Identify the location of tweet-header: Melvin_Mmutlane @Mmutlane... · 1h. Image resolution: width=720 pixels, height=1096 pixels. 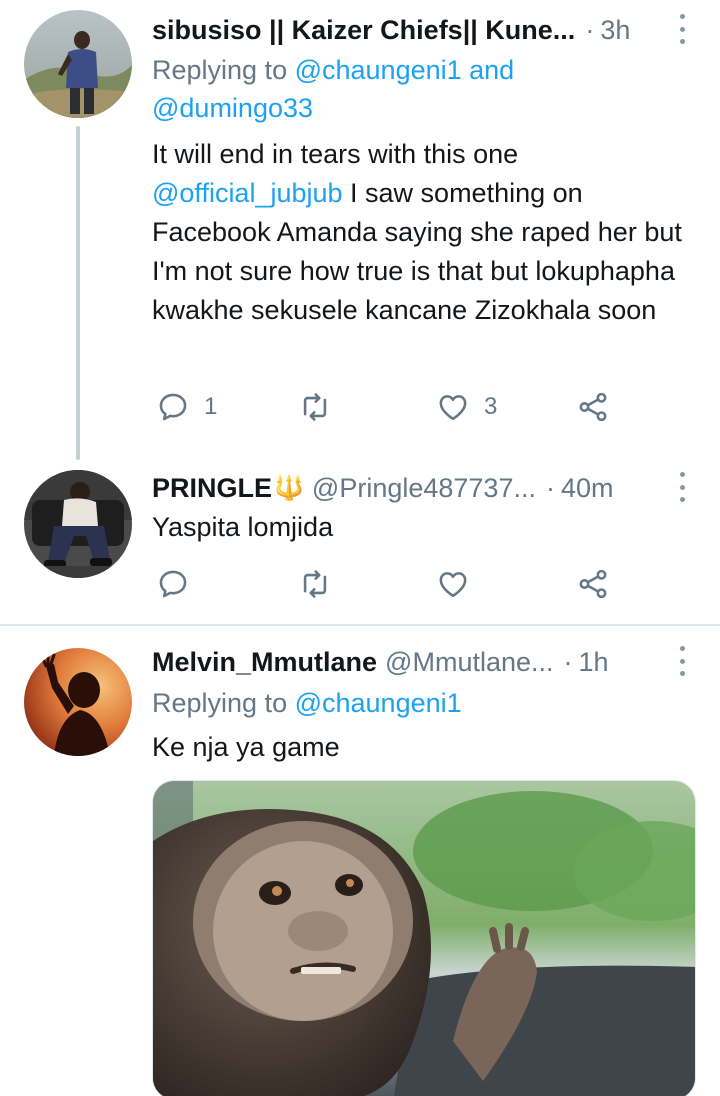
(421, 662).